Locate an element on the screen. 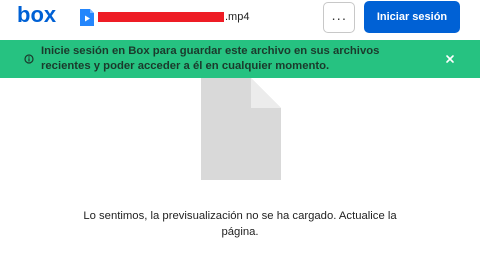 This screenshot has height=258, width=480. header: box .mp4 ··· Iniciar sesión is located at coordinates (240, 18).